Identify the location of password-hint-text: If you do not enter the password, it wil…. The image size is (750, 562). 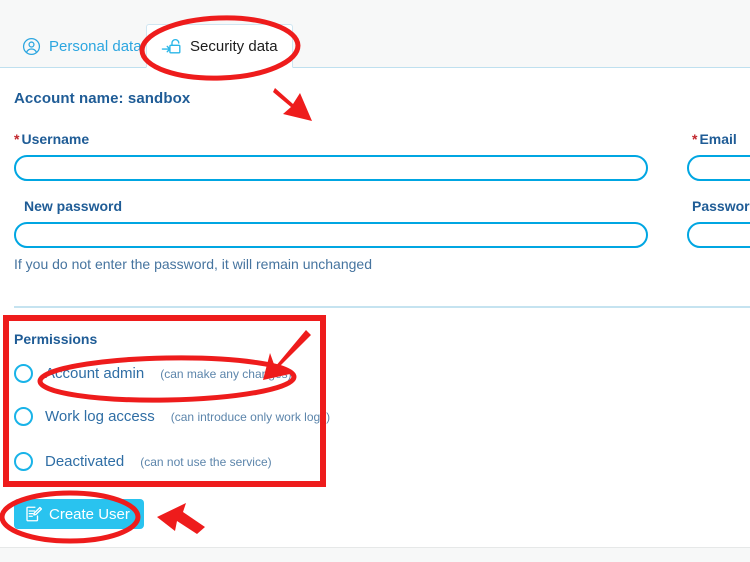
(193, 264).